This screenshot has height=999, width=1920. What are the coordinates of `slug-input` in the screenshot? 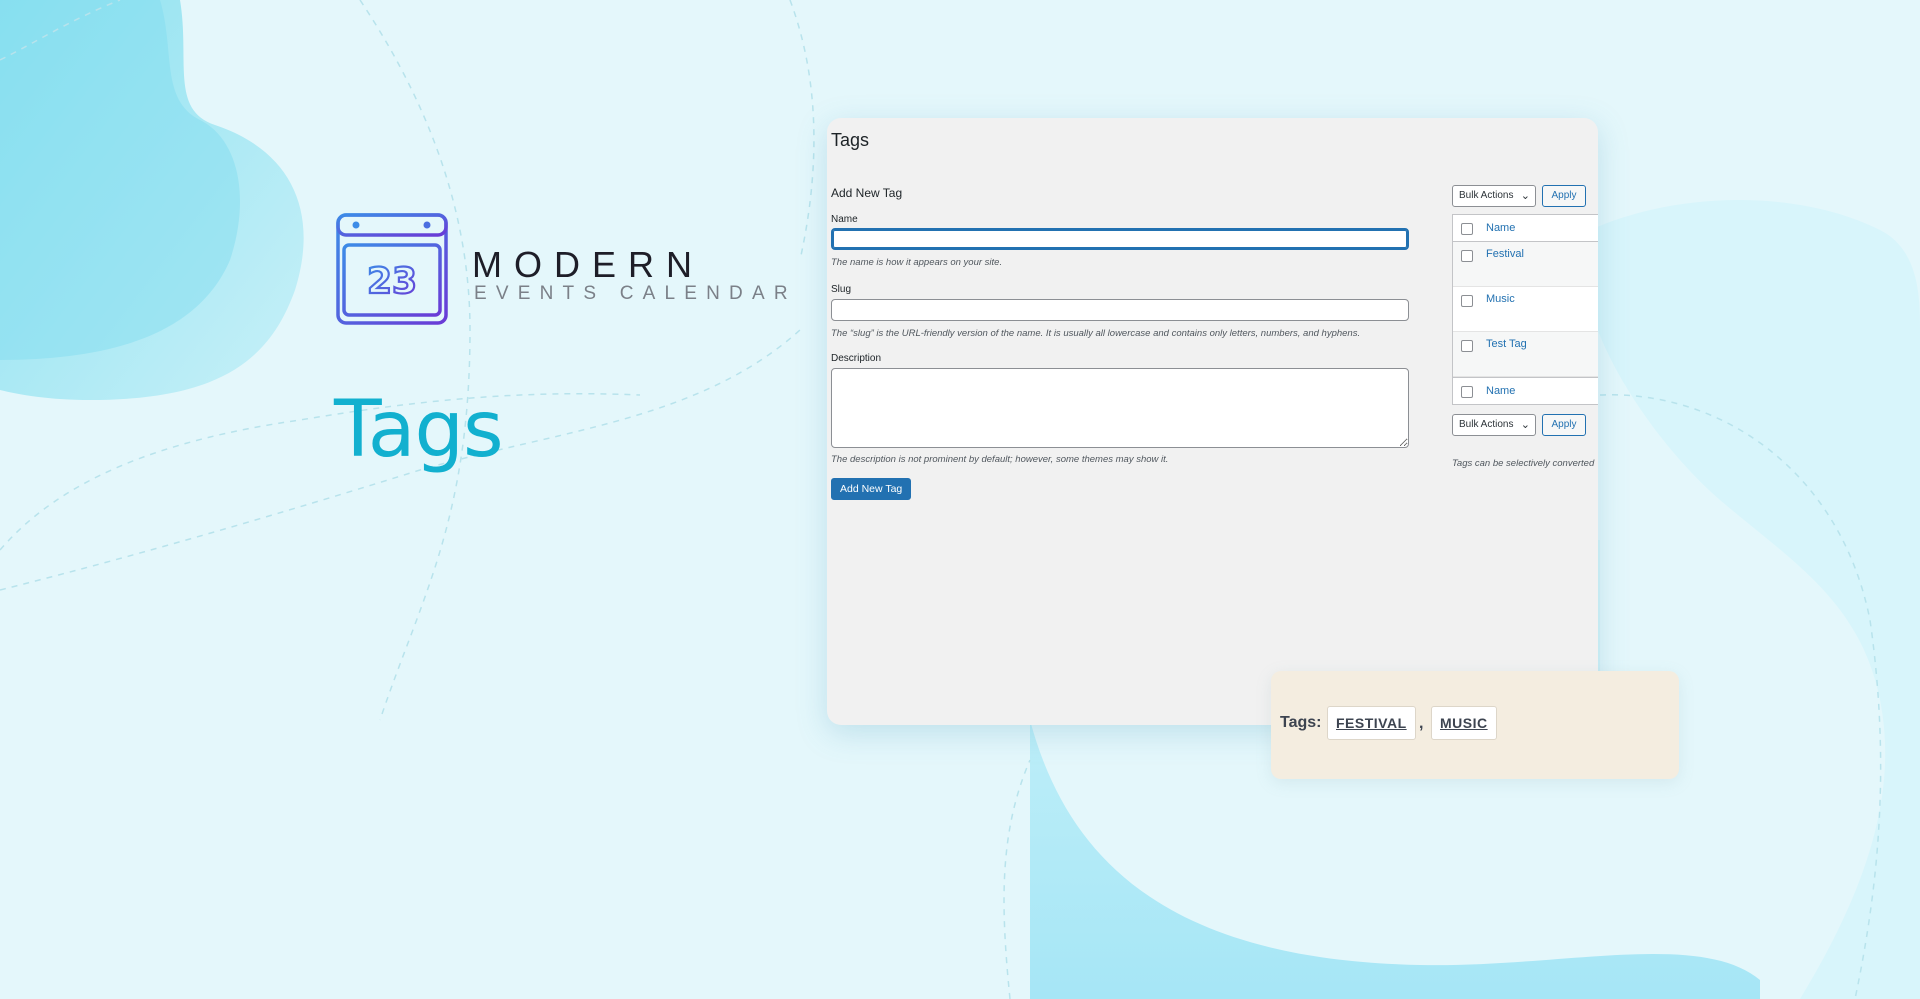 It's located at (1120, 310).